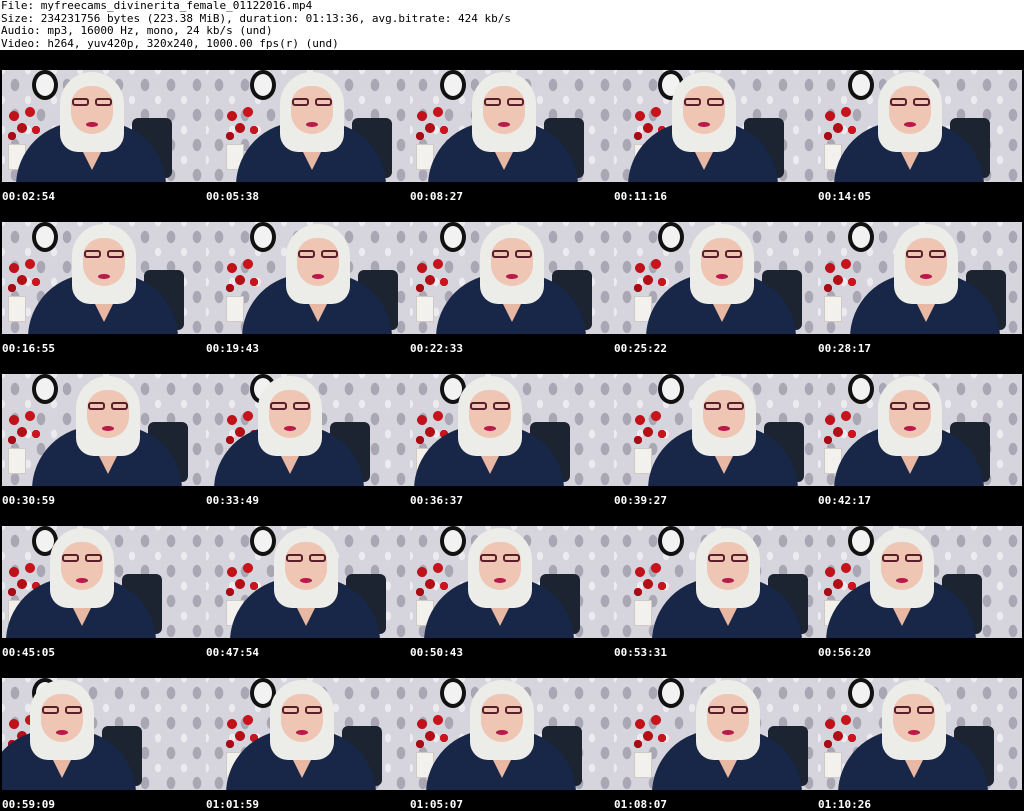 This screenshot has height=811, width=1024. Describe the element at coordinates (436, 804) in the screenshot. I see `timestamp-label: 01:05:07` at that location.